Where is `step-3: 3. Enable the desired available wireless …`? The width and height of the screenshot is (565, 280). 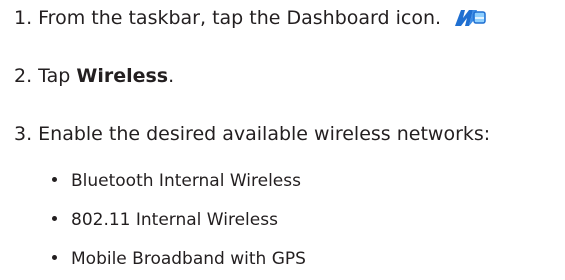 step-3: 3. Enable the desired available wireless … is located at coordinates (252, 134).